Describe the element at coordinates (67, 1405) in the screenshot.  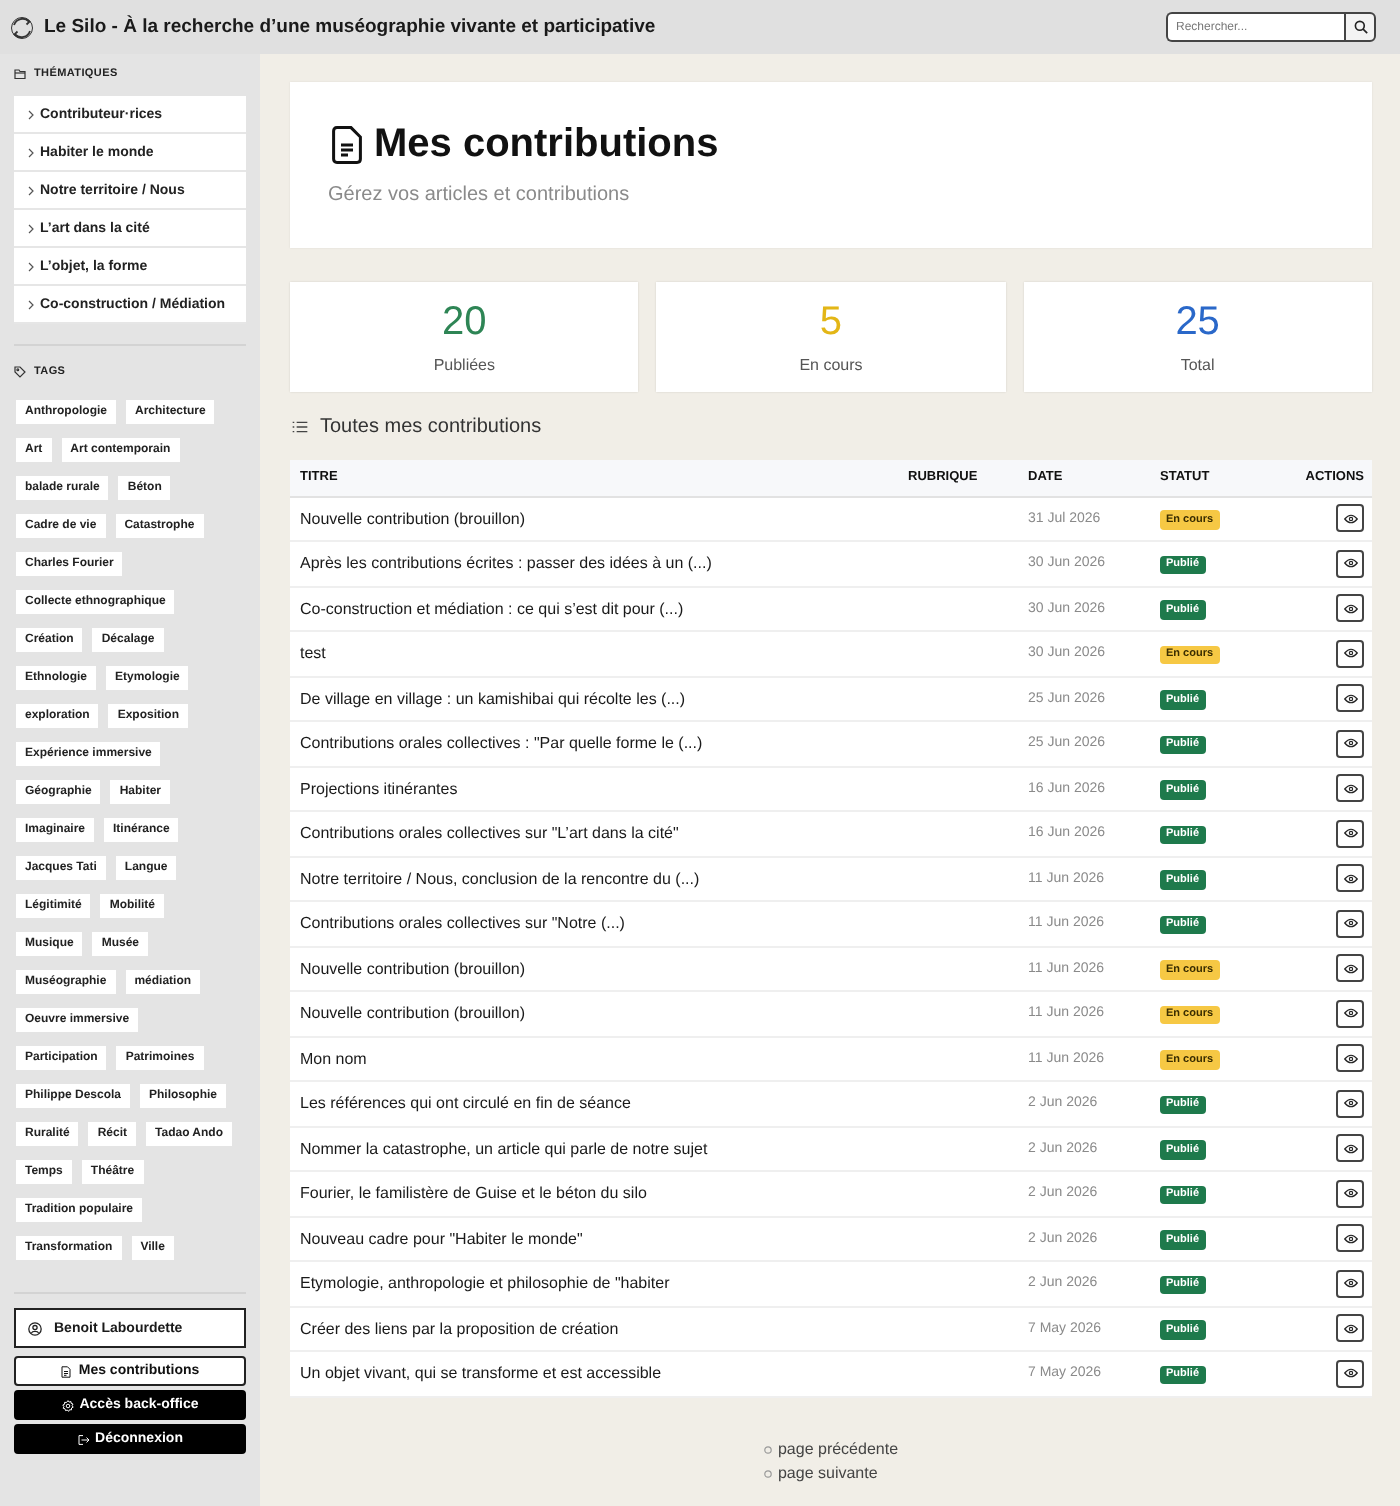
I see `settings-icon` at that location.